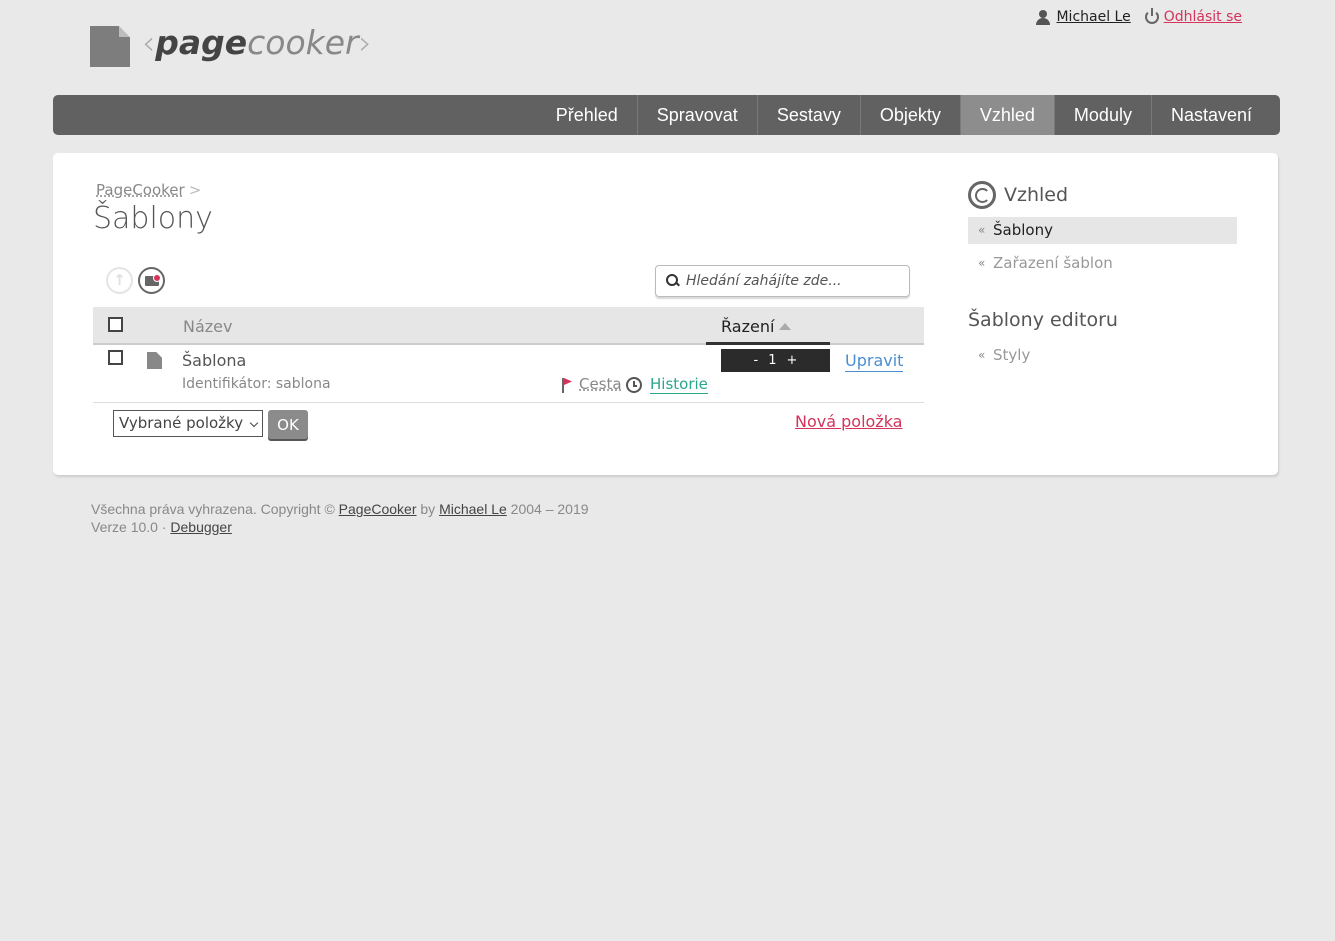  I want to click on new-folder-button, so click(151, 280).